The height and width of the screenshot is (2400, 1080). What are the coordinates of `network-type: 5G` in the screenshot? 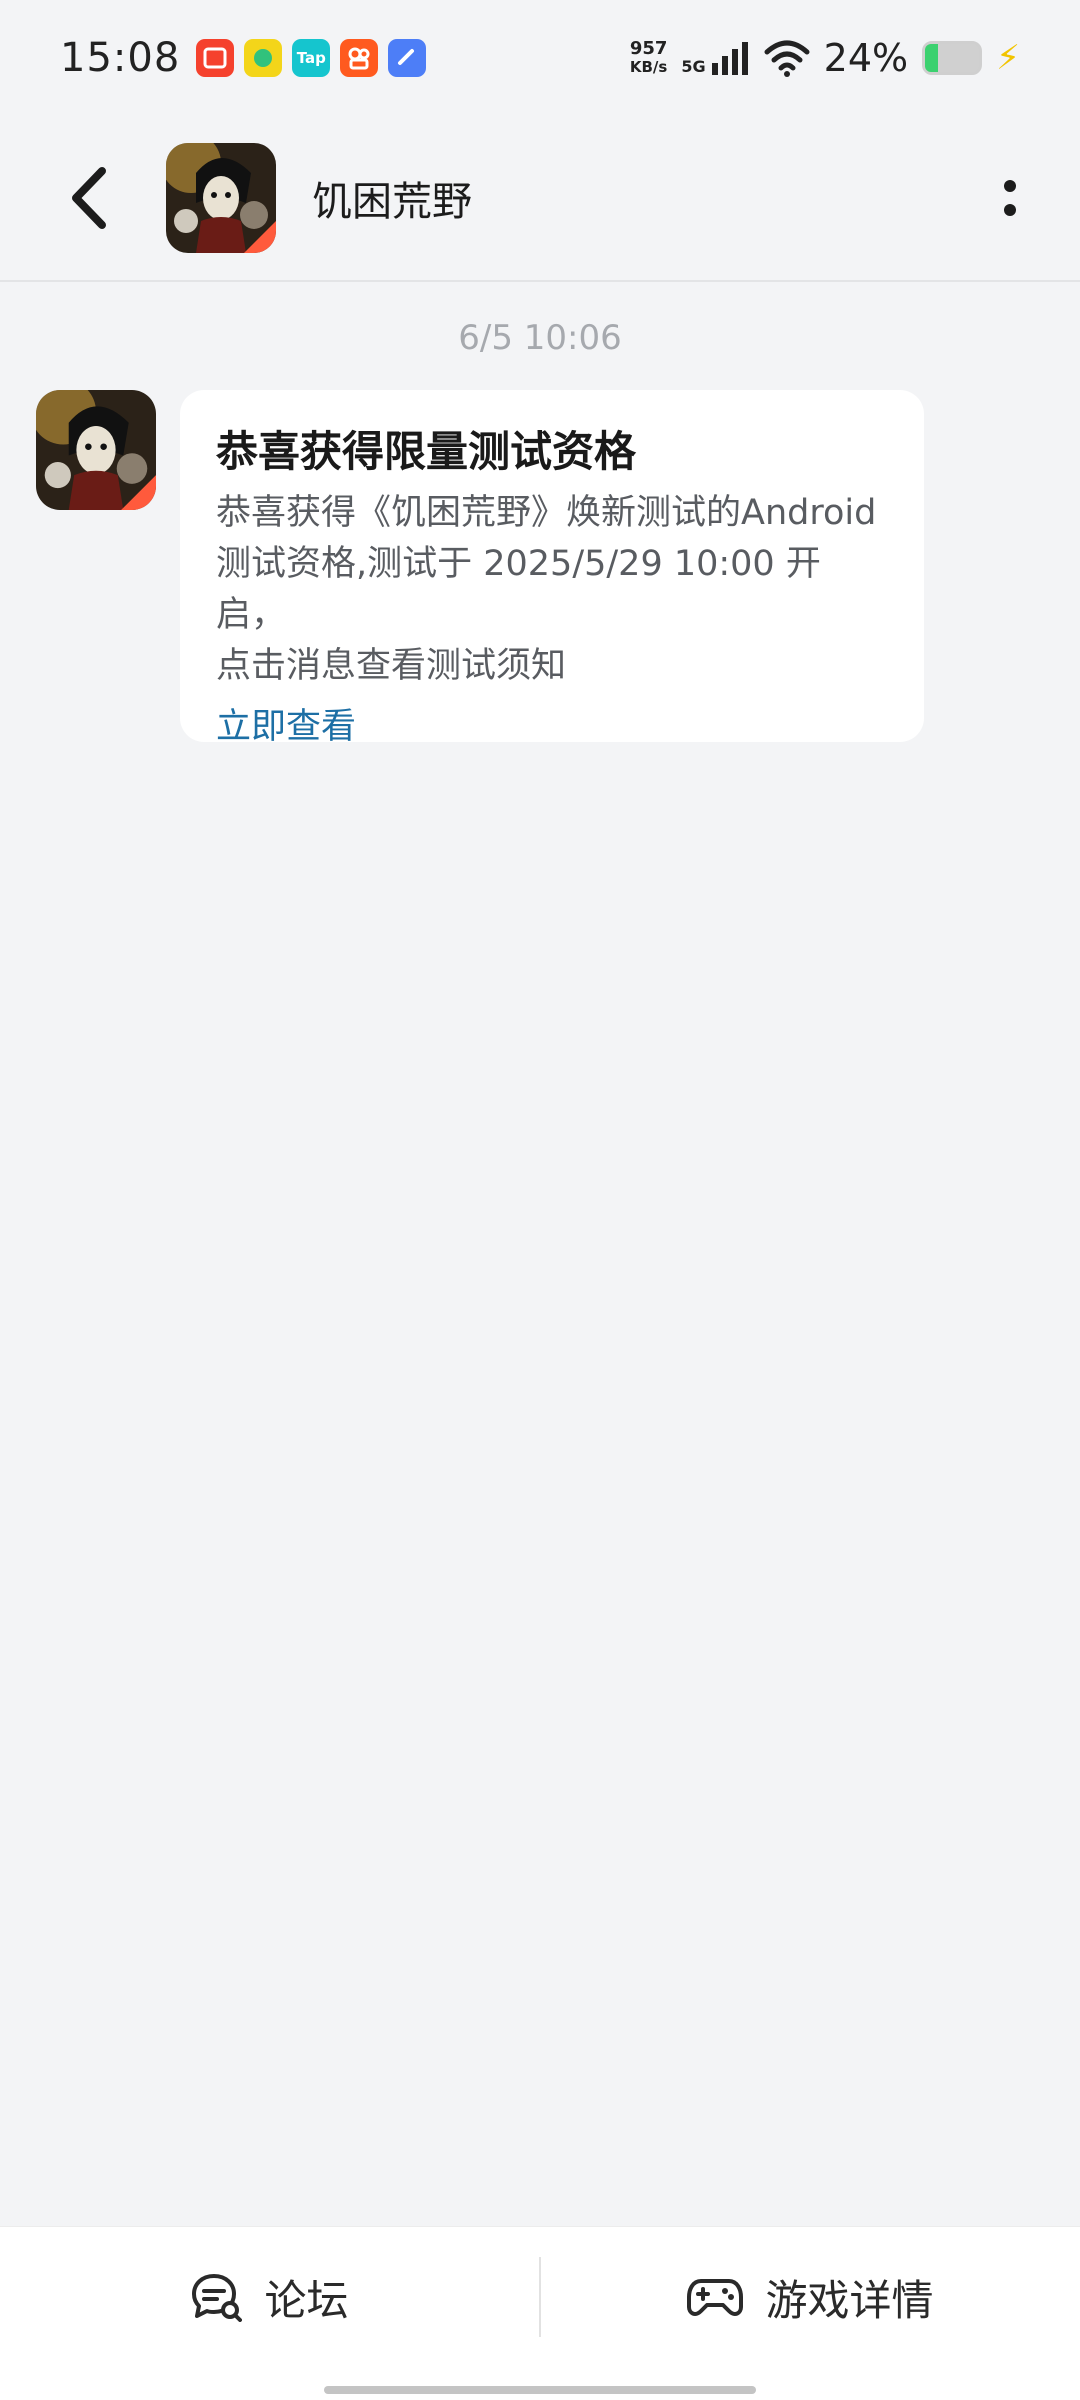 It's located at (693, 66).